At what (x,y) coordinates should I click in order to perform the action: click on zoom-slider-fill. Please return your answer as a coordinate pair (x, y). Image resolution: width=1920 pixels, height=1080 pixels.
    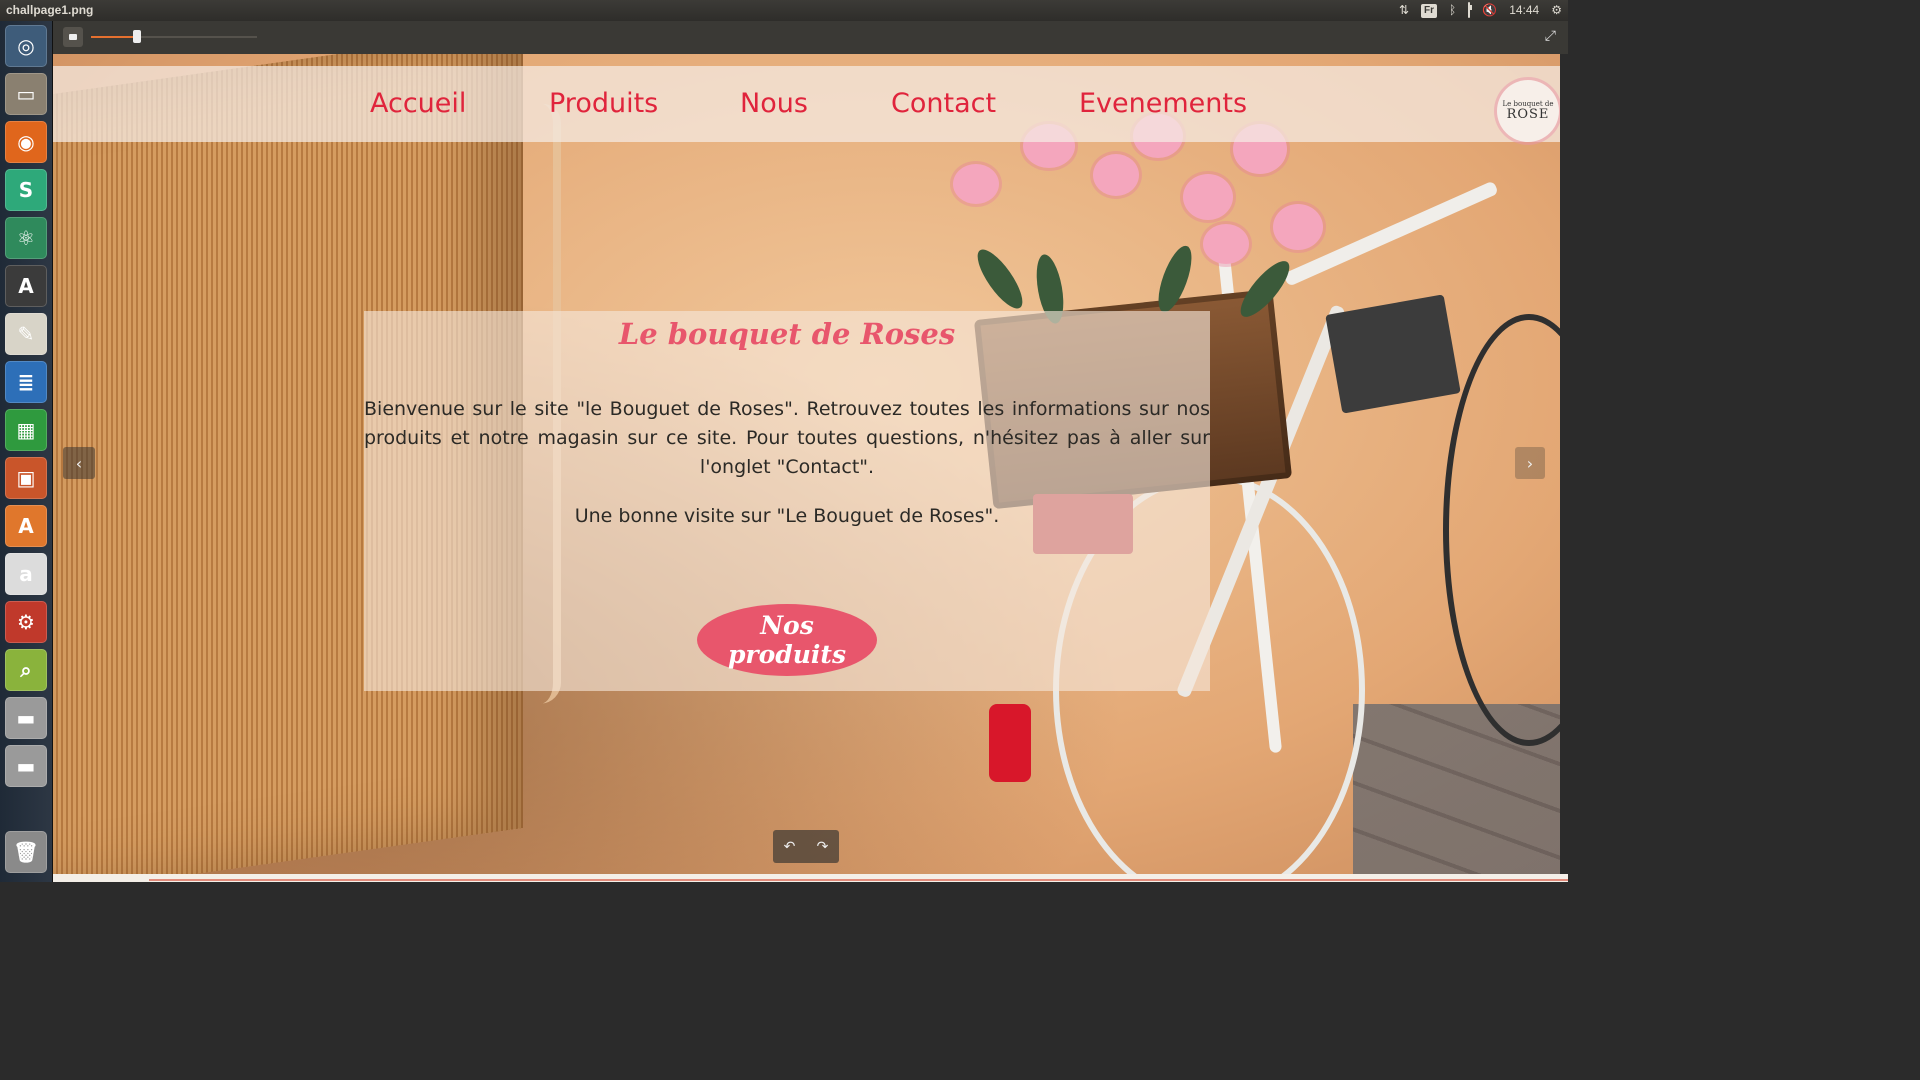
    Looking at the image, I should click on (114, 37).